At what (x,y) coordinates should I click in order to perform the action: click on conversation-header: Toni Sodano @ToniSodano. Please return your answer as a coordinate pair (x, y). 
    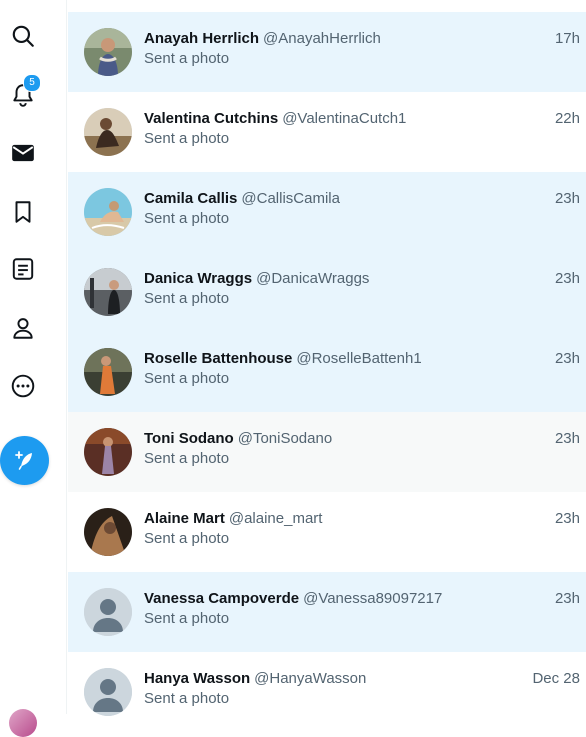
    Looking at the image, I should click on (325, 439).